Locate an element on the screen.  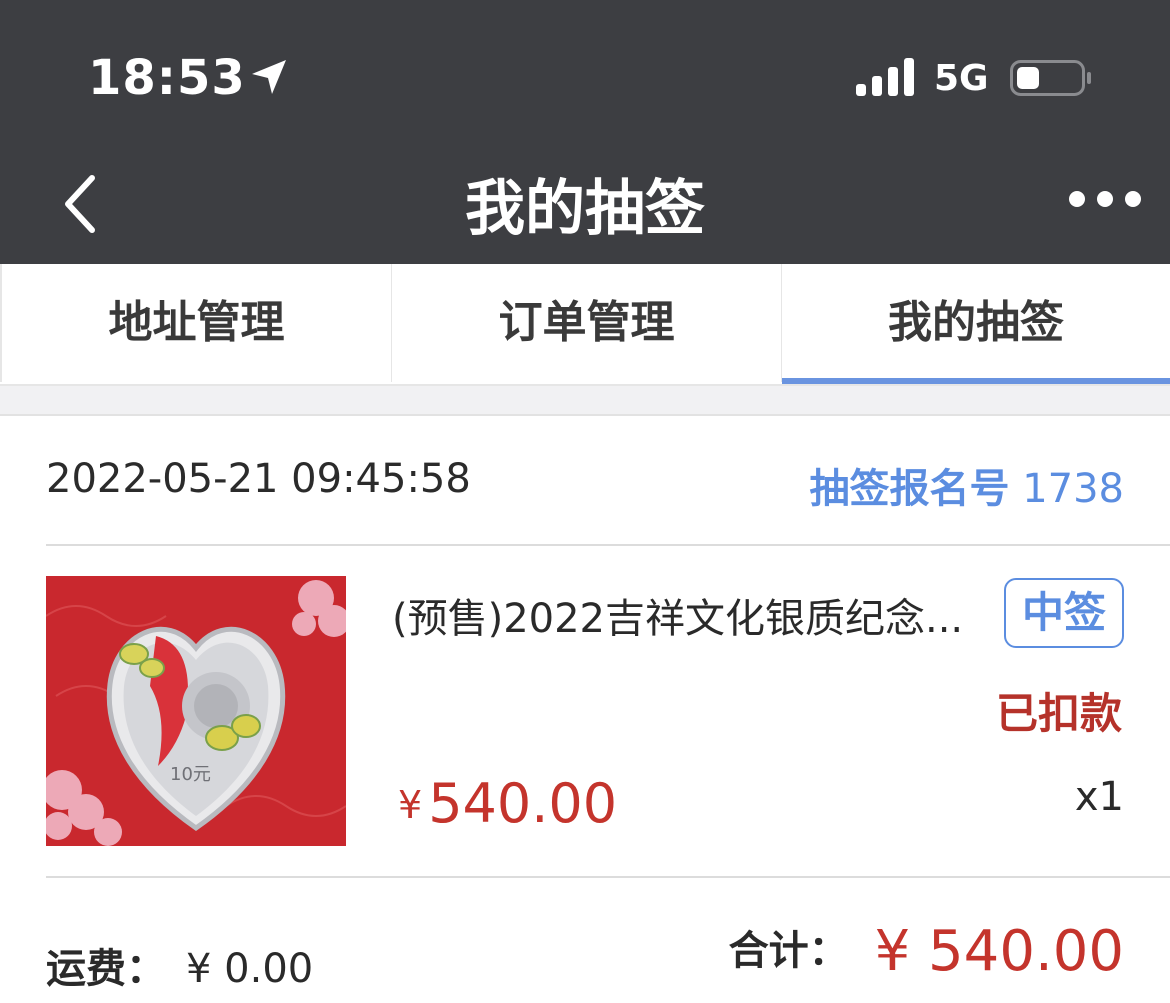
shipping-fee: 运费： ¥ 0.00 is located at coordinates (179, 965).